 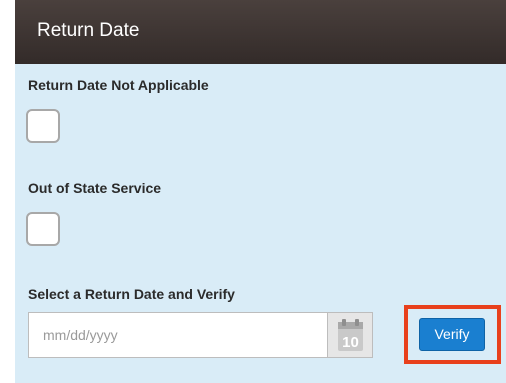 I want to click on calendar-button: 10, so click(x=350, y=335).